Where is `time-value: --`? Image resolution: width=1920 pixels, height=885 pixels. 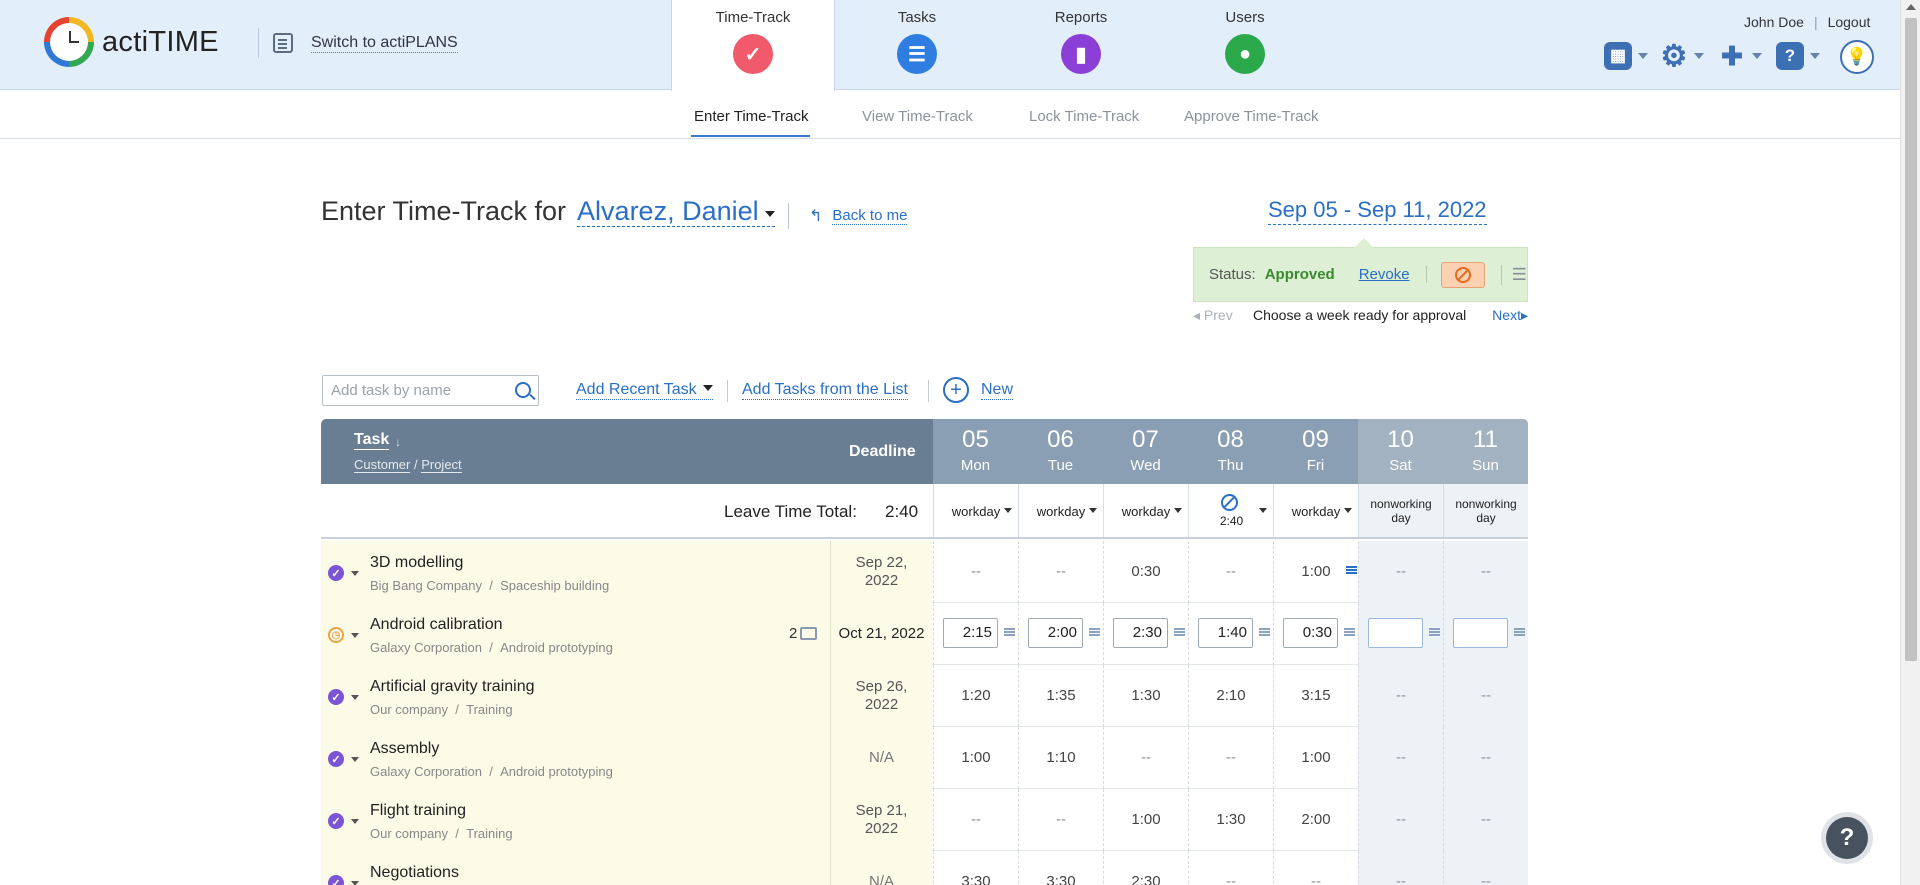
time-value: -- is located at coordinates (1231, 879).